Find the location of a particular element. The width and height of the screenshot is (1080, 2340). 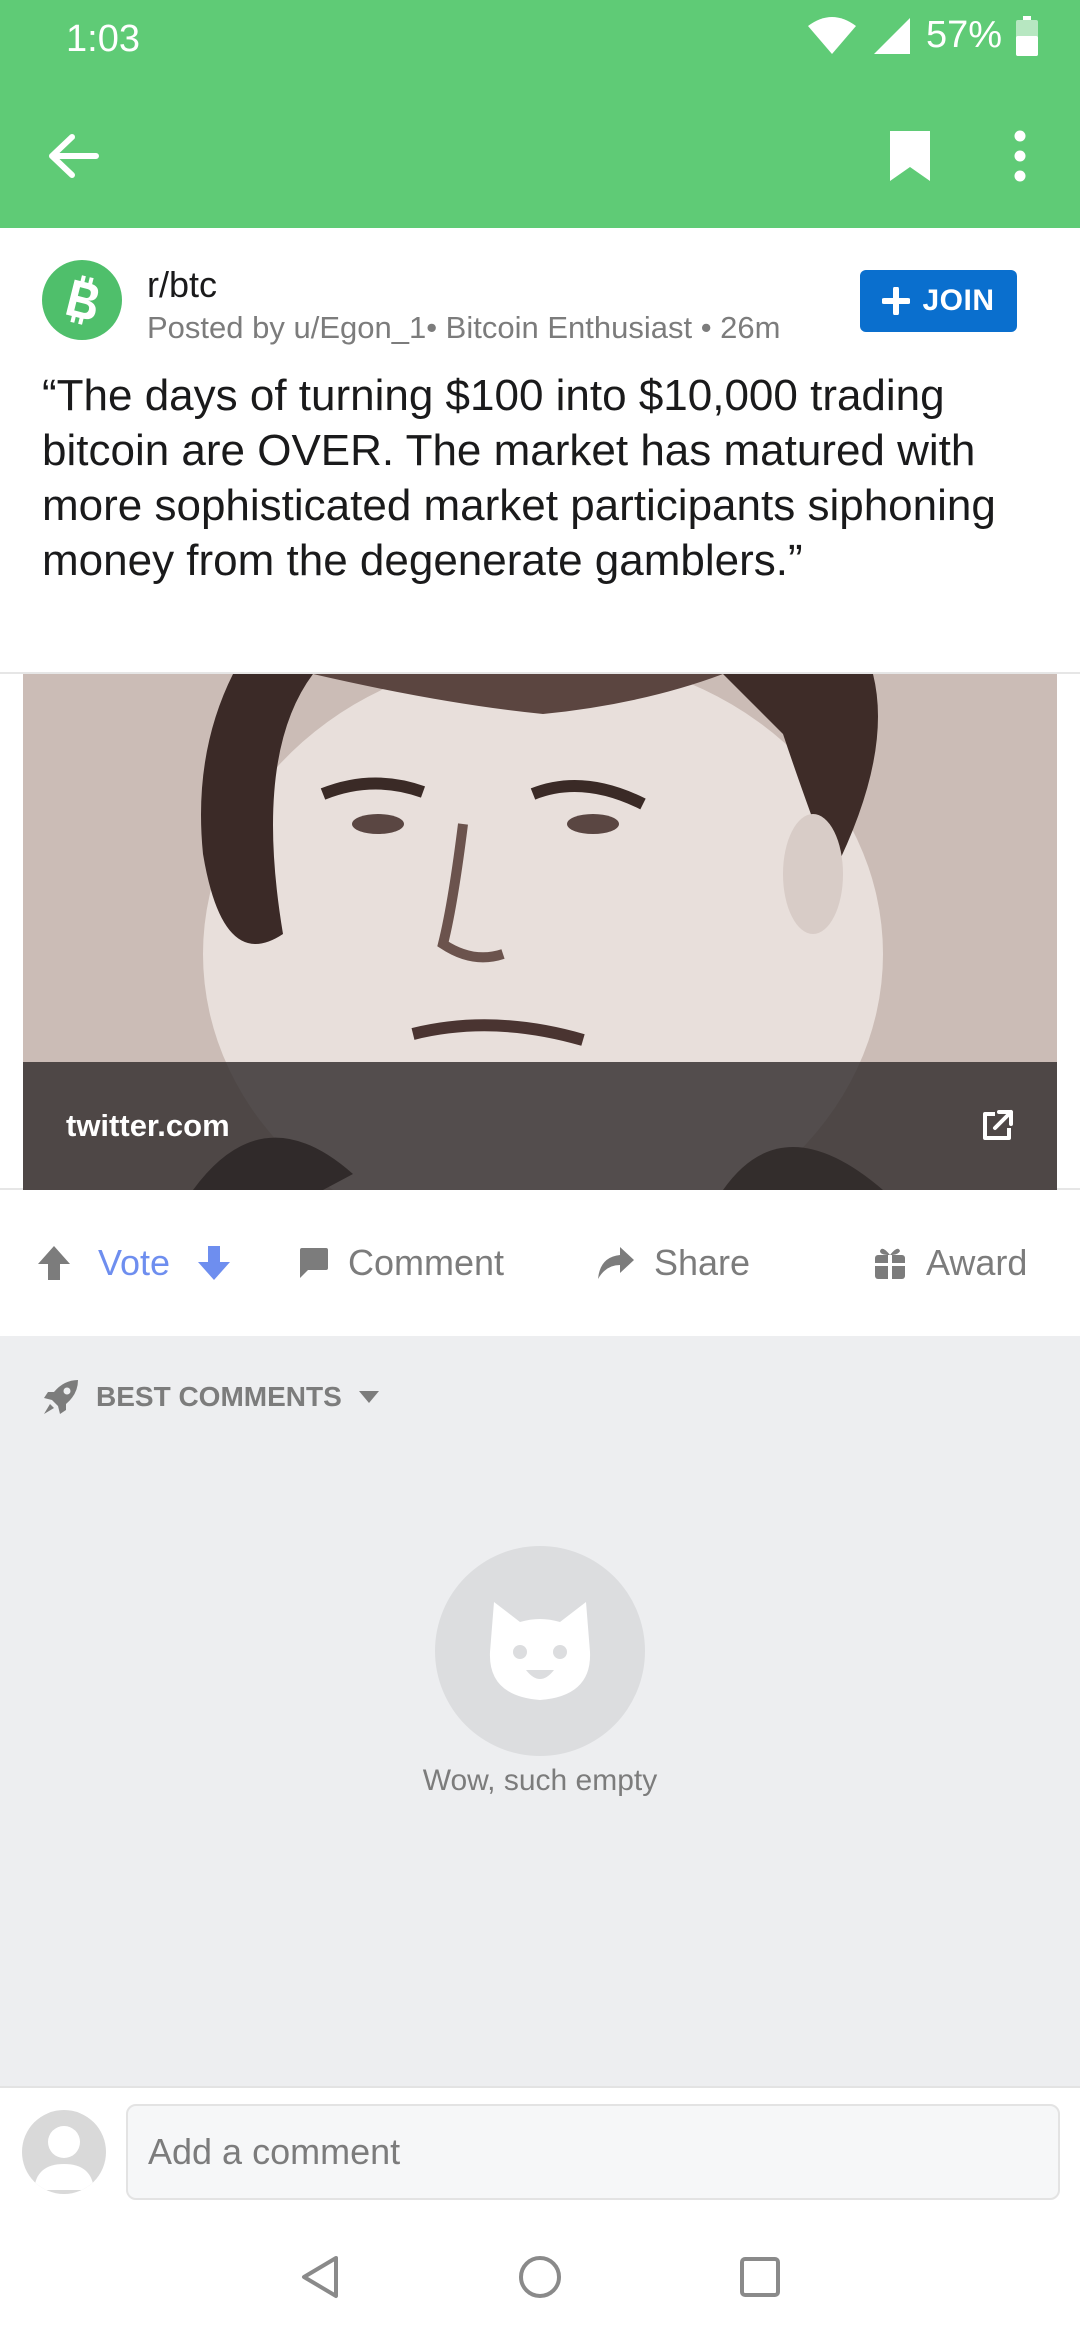

nav-recents-button is located at coordinates (760, 2277).